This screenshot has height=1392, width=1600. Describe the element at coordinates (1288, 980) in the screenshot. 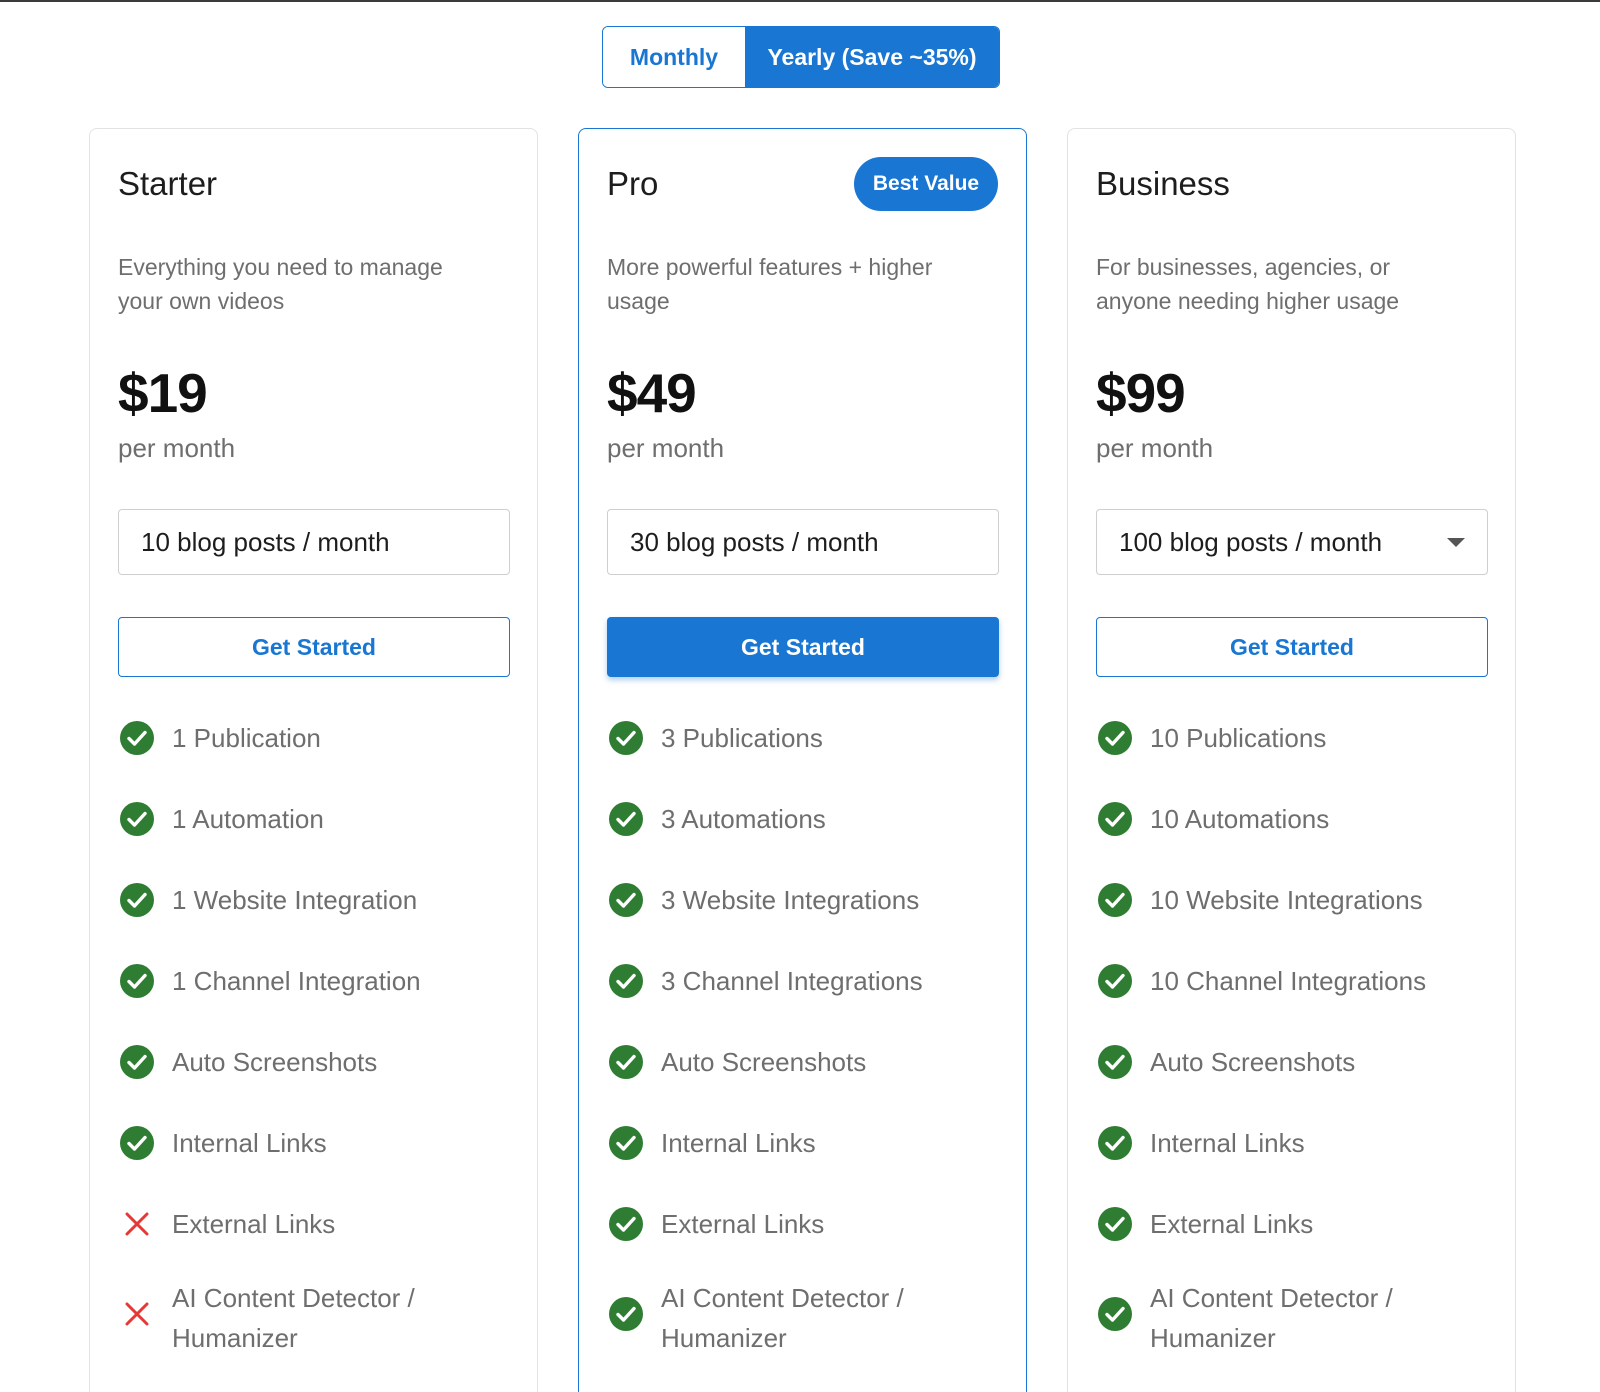

I see `feature-label: 10 Channel Integrations` at that location.